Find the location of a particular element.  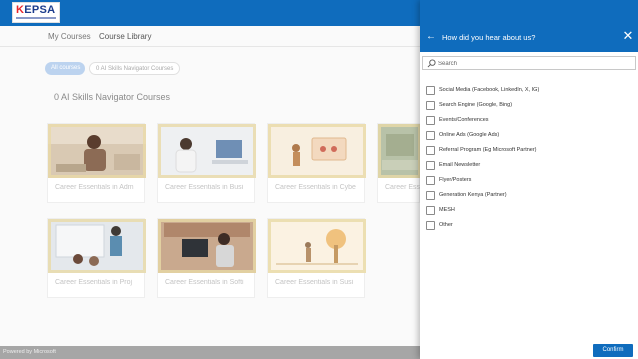

section-title: 0 AI Skills Navigator Courses is located at coordinates (112, 97).